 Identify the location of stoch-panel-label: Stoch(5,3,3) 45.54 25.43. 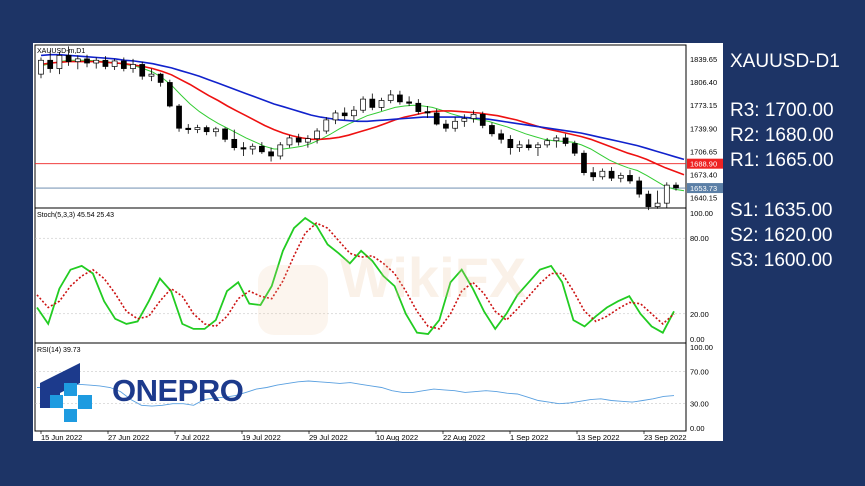
(75, 215).